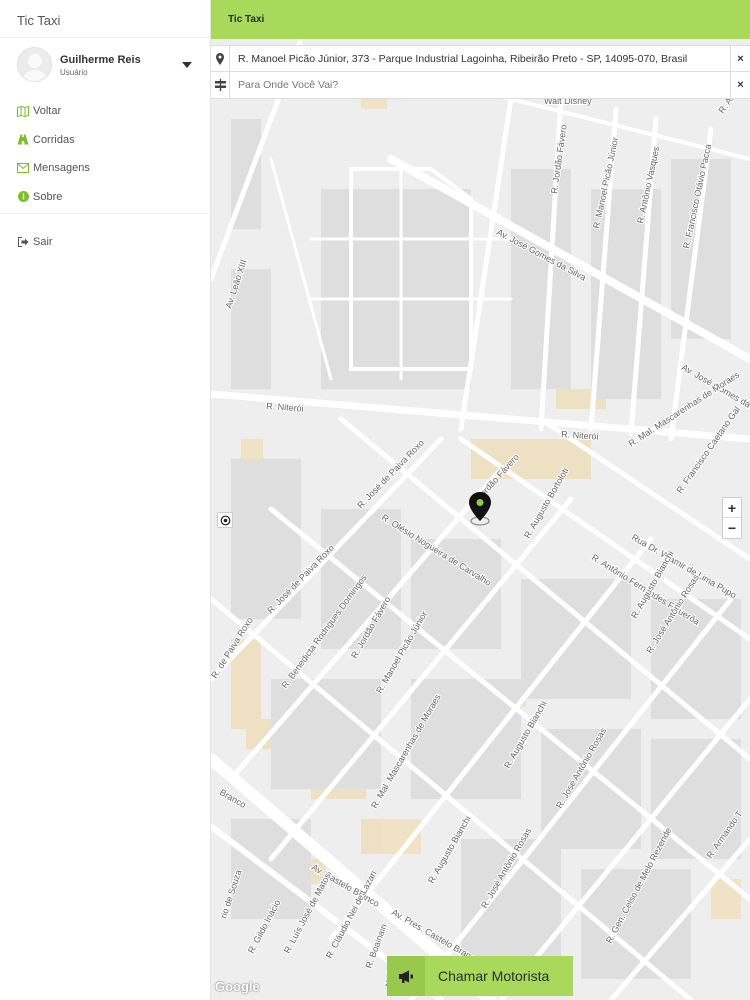  Describe the element at coordinates (406, 976) in the screenshot. I see `bullhorn-icon` at that location.